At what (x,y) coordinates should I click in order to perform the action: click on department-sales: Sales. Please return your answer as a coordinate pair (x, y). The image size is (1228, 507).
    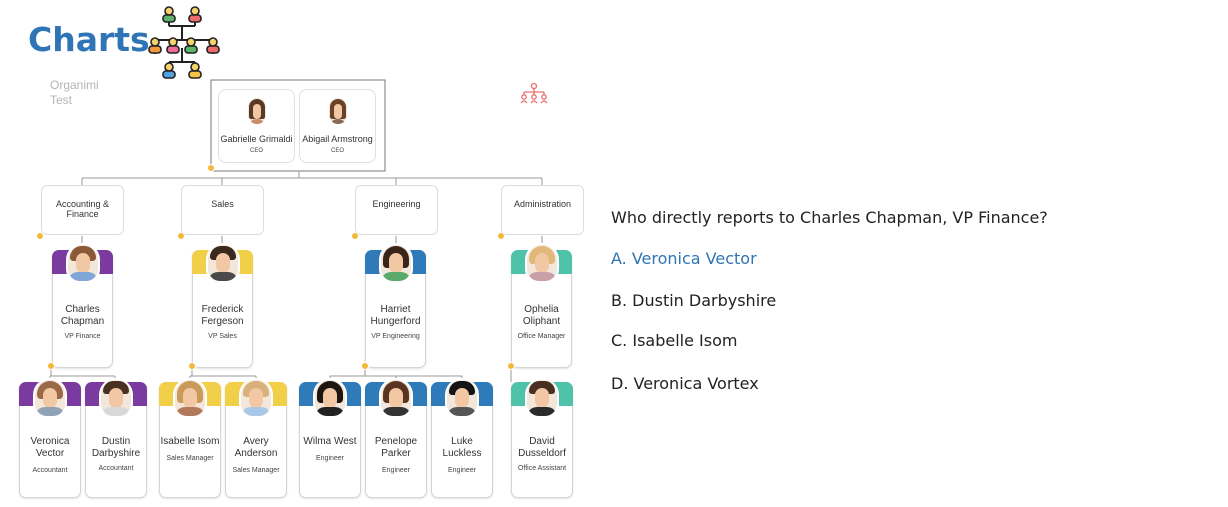
    Looking at the image, I should click on (222, 210).